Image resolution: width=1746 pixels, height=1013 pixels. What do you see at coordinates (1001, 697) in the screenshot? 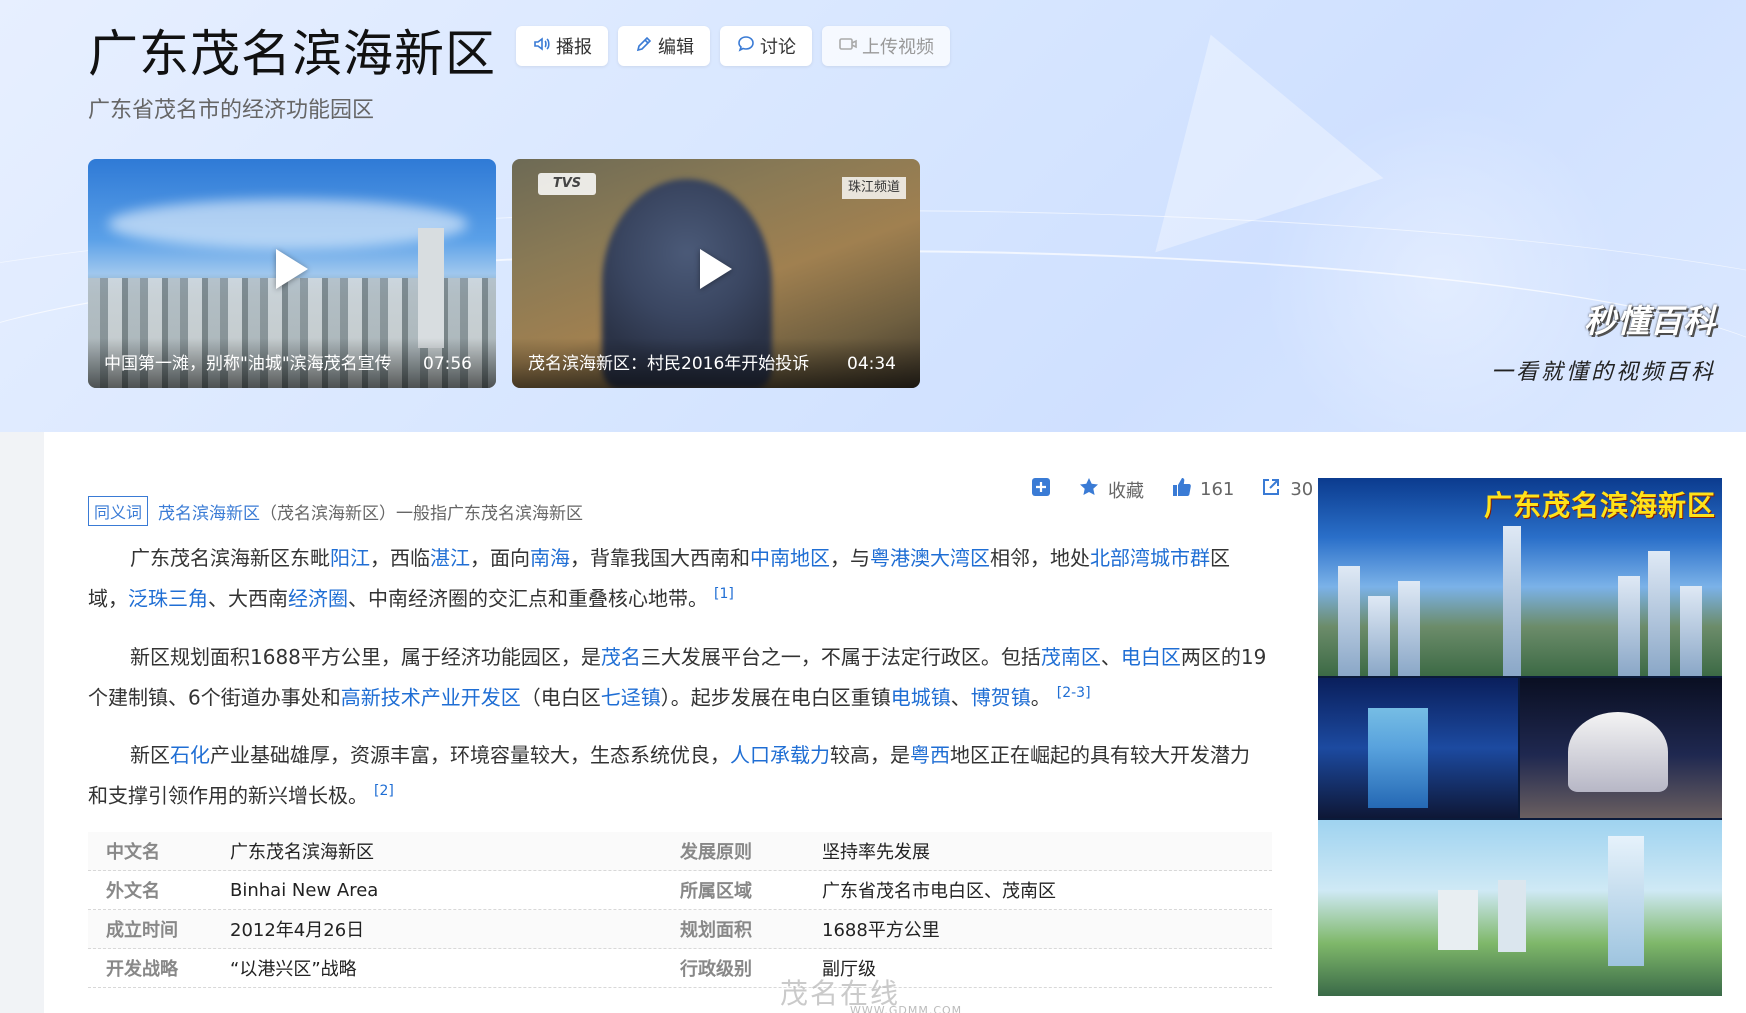
I see `entry-link: 博贺镇` at bounding box center [1001, 697].